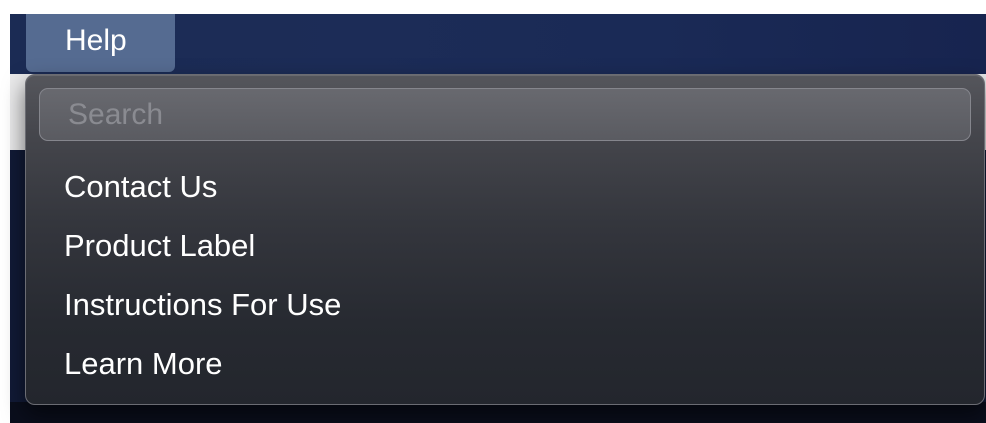 This screenshot has height=423, width=986. I want to click on background-window-footer, so click(498, 412).